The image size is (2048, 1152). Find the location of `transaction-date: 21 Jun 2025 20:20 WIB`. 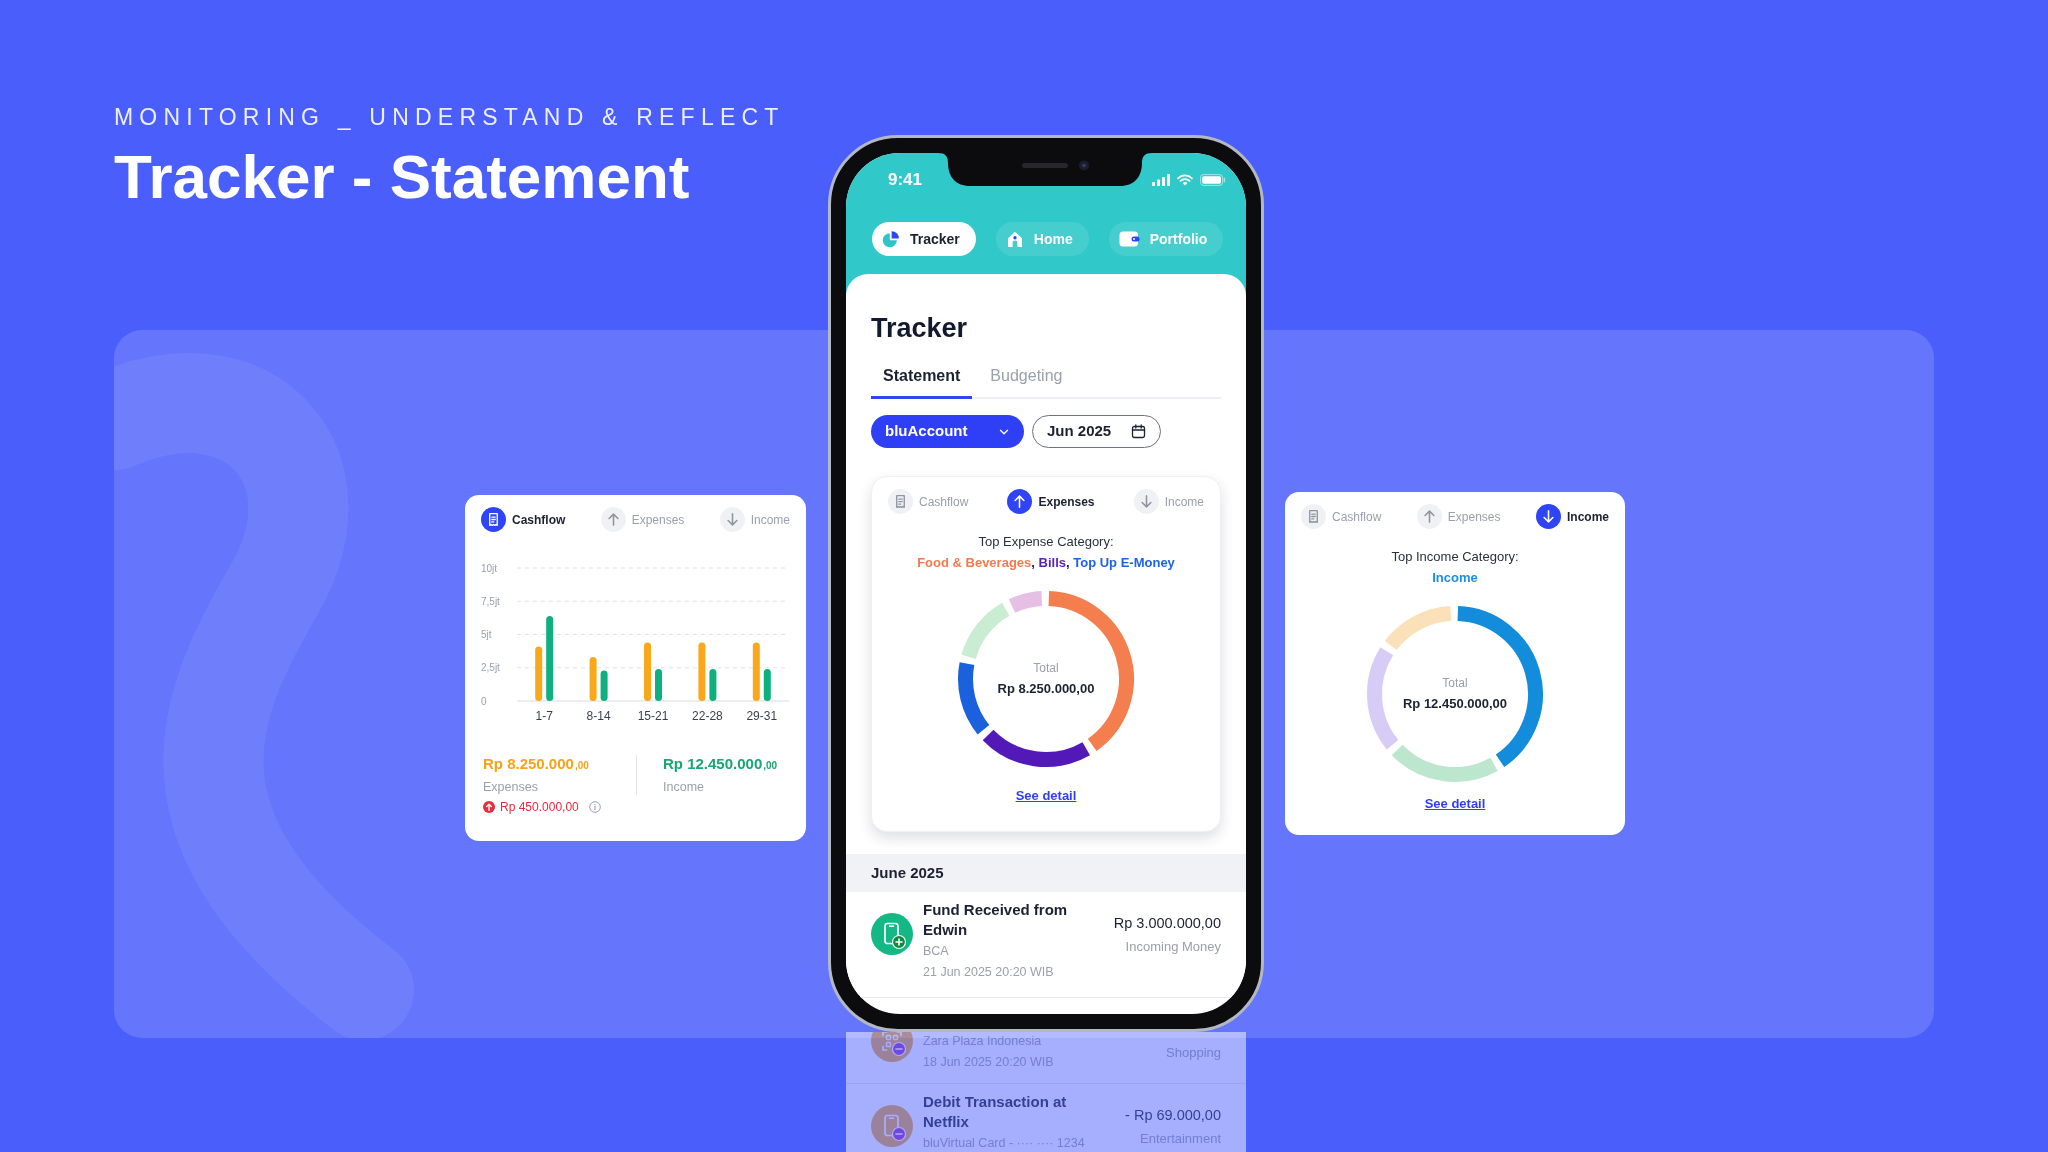

transaction-date: 21 Jun 2025 20:20 WIB is located at coordinates (989, 972).